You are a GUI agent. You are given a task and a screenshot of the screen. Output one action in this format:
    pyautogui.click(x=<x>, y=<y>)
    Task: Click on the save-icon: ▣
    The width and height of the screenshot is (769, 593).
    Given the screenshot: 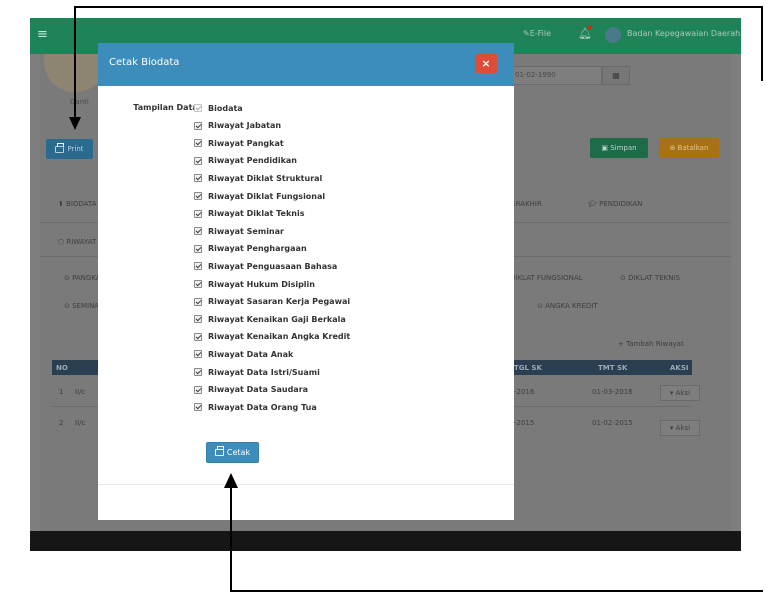 What is the action you would take?
    pyautogui.click(x=606, y=148)
    